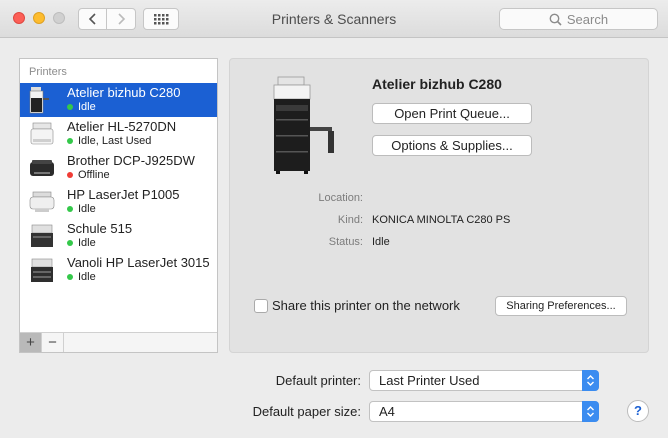 The height and width of the screenshot is (438, 668). Describe the element at coordinates (555, 19) in the screenshot. I see `search-icon` at that location.